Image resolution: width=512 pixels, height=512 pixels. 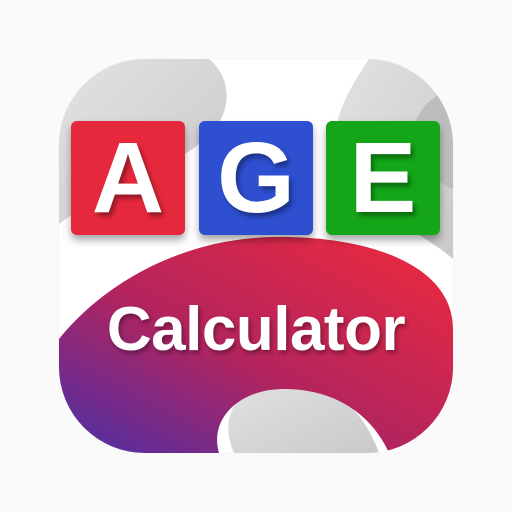 What do you see at coordinates (256, 329) in the screenshot?
I see `app-subtitle: Calculator` at bounding box center [256, 329].